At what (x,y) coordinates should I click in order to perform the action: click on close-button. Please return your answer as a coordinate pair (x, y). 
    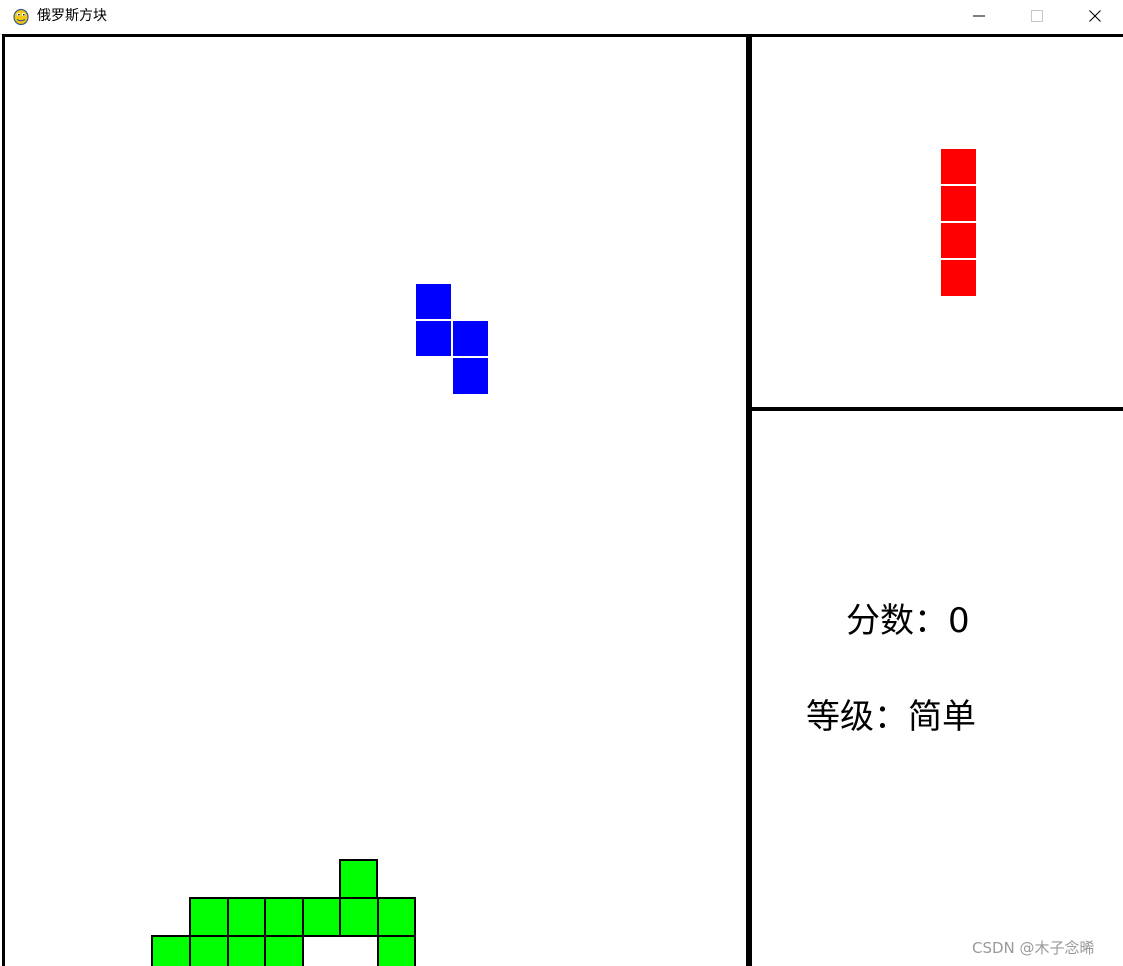
    Looking at the image, I should click on (1094, 16).